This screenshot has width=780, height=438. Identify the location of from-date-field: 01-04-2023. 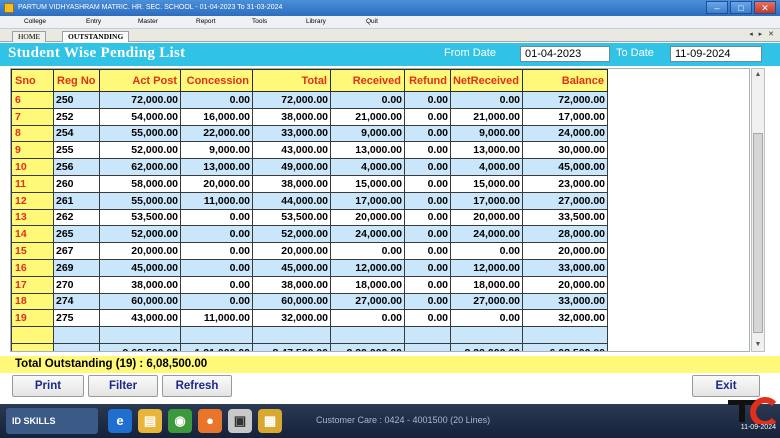
(565, 54).